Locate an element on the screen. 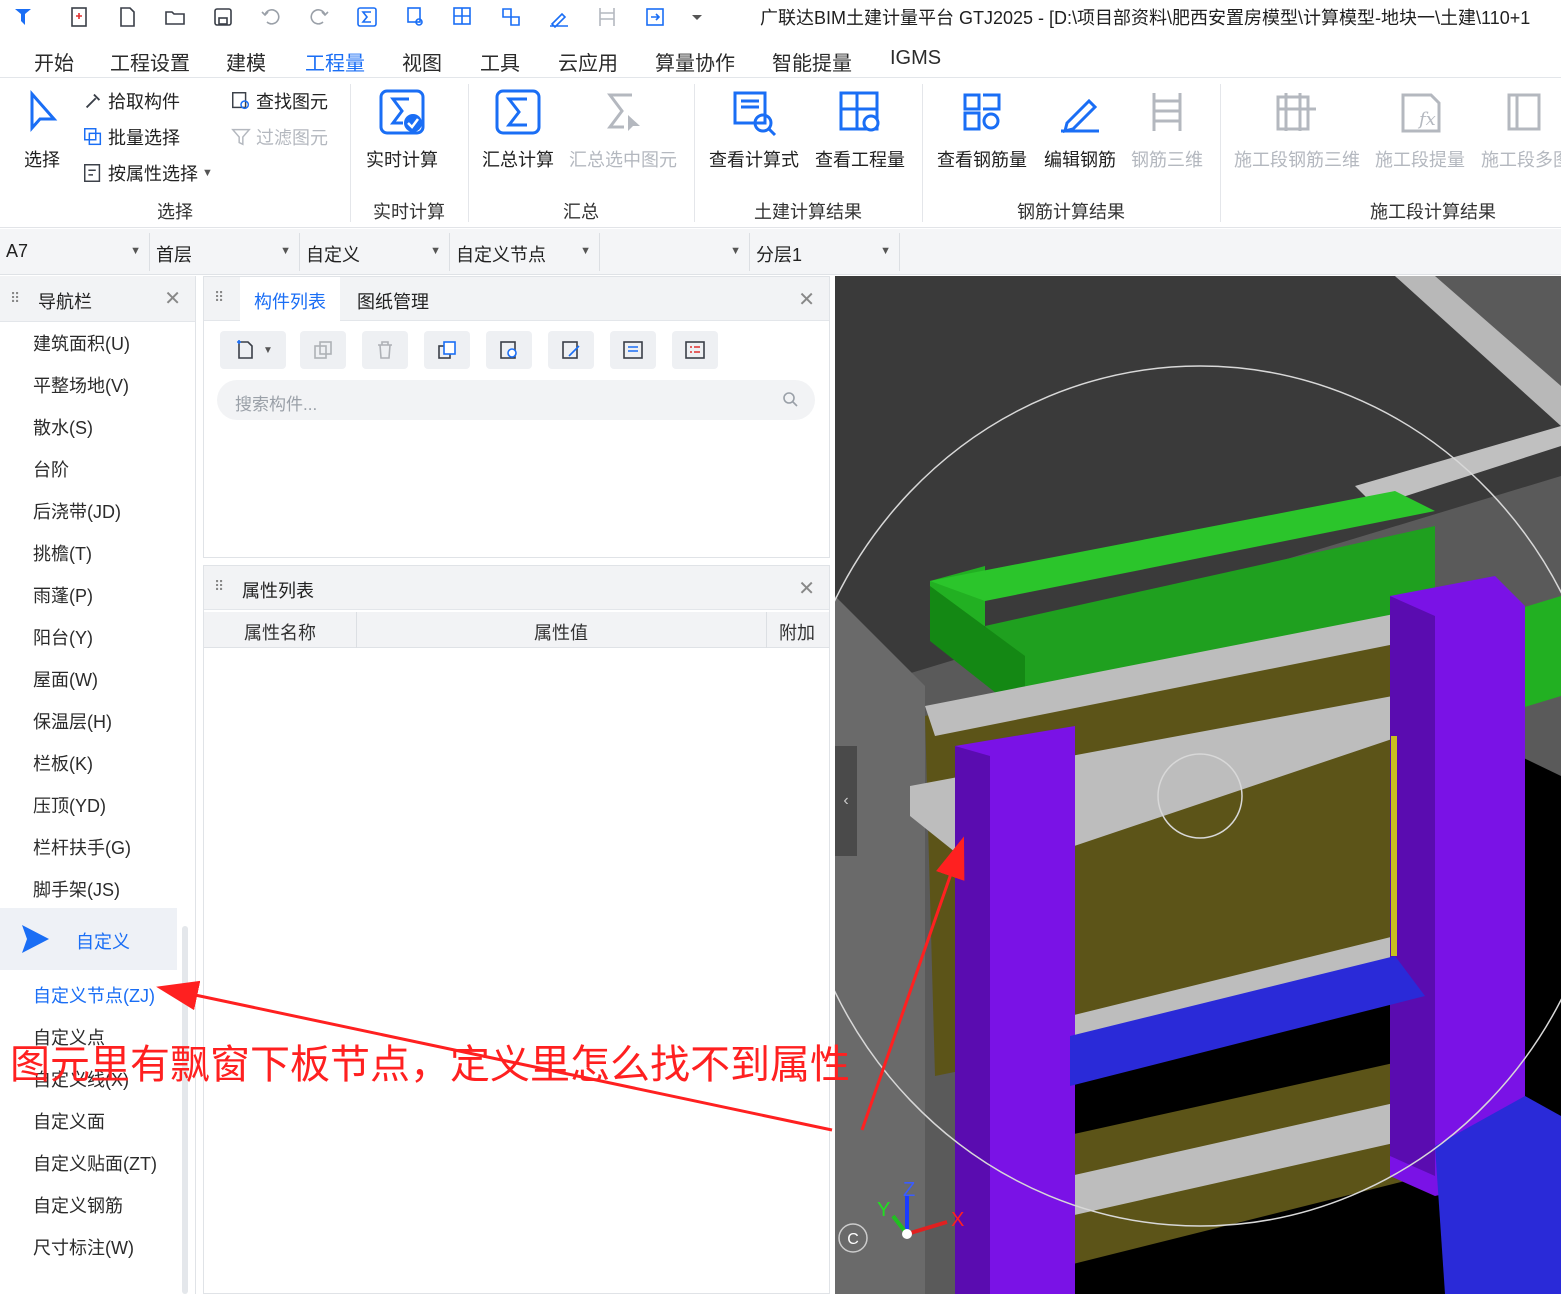  redo-icon is located at coordinates (319, 17).